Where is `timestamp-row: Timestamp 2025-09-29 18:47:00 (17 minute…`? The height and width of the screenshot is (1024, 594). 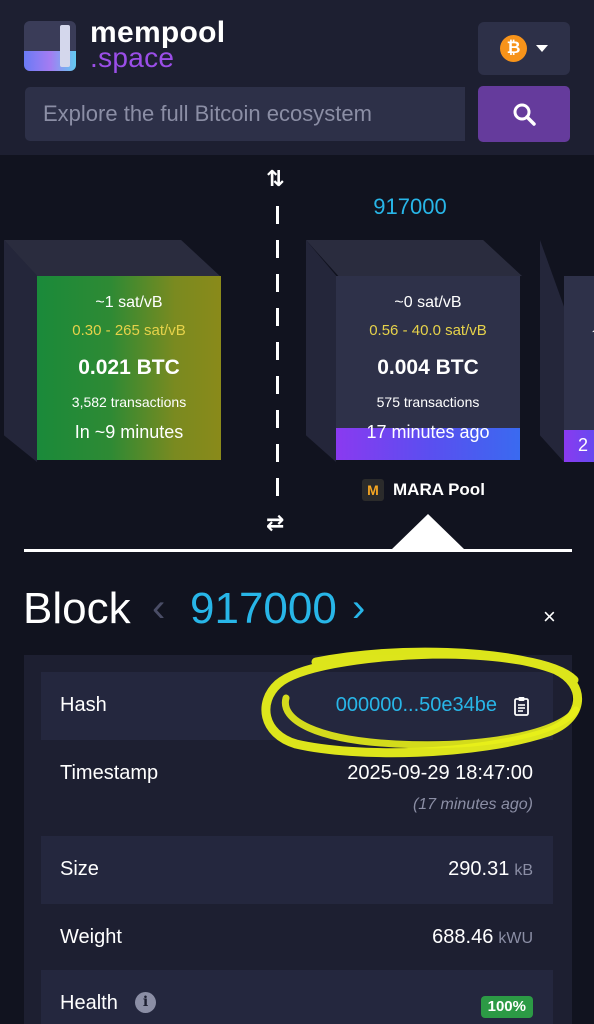 timestamp-row: Timestamp 2025-09-29 18:47:00 (17 minute… is located at coordinates (297, 788).